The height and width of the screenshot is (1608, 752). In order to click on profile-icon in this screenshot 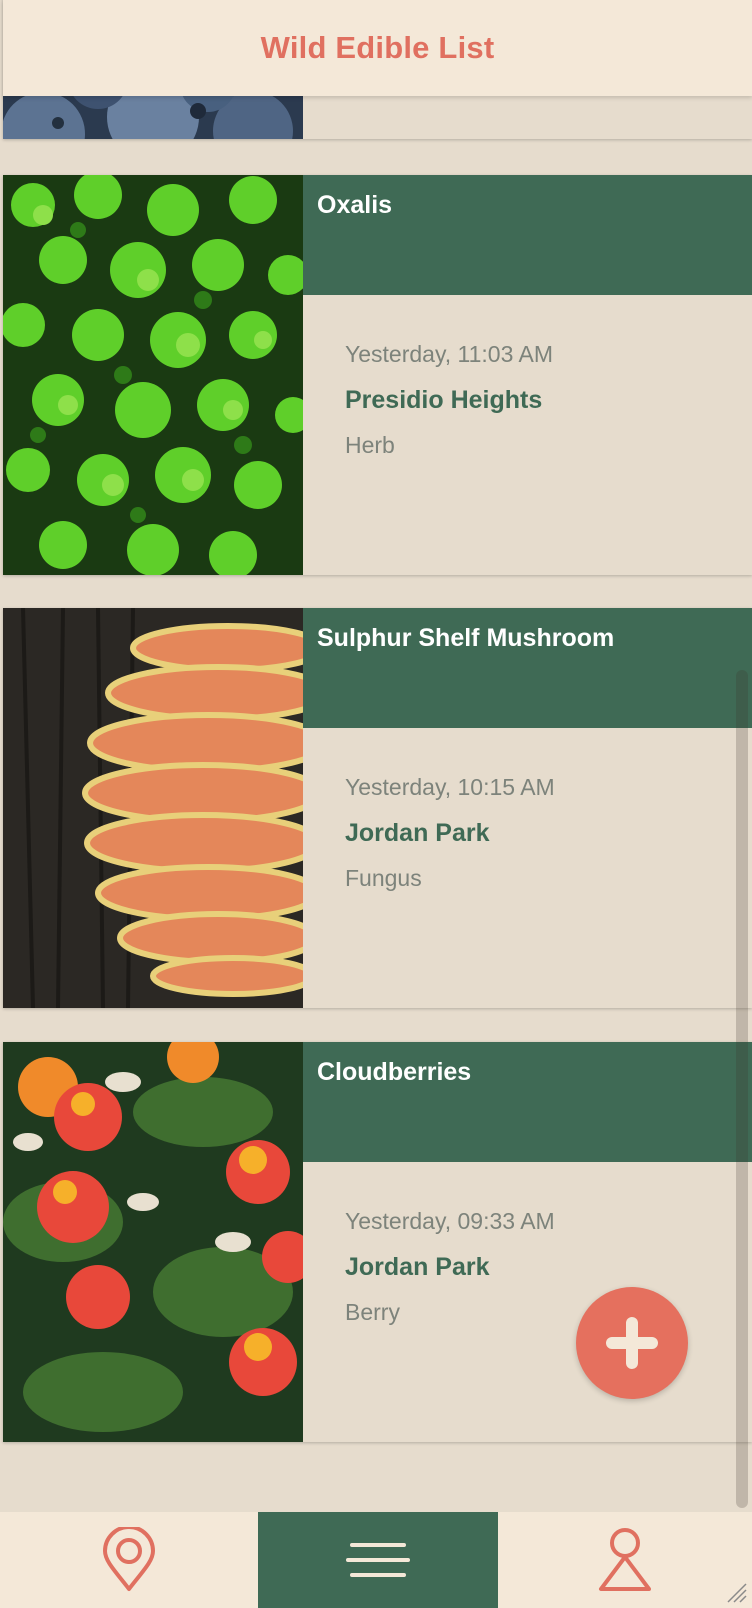, I will do `click(625, 1559)`.